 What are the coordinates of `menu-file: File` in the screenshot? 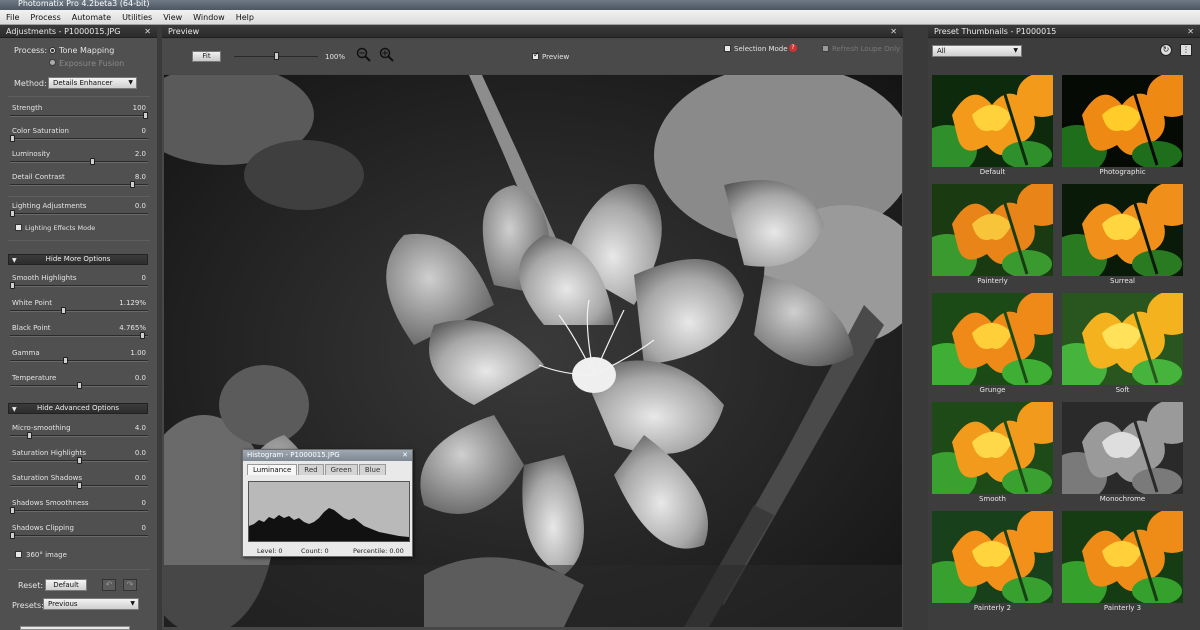 It's located at (12, 17).